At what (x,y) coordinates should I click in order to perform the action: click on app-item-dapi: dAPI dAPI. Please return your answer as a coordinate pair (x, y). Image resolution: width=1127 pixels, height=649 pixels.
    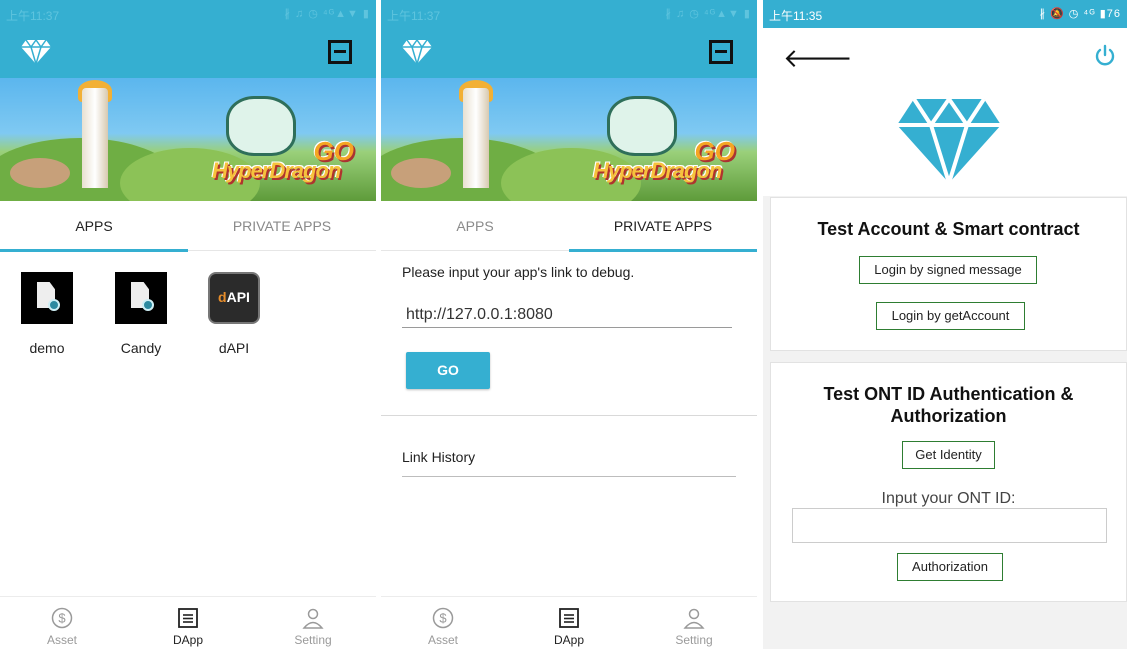
    Looking at the image, I should click on (234, 314).